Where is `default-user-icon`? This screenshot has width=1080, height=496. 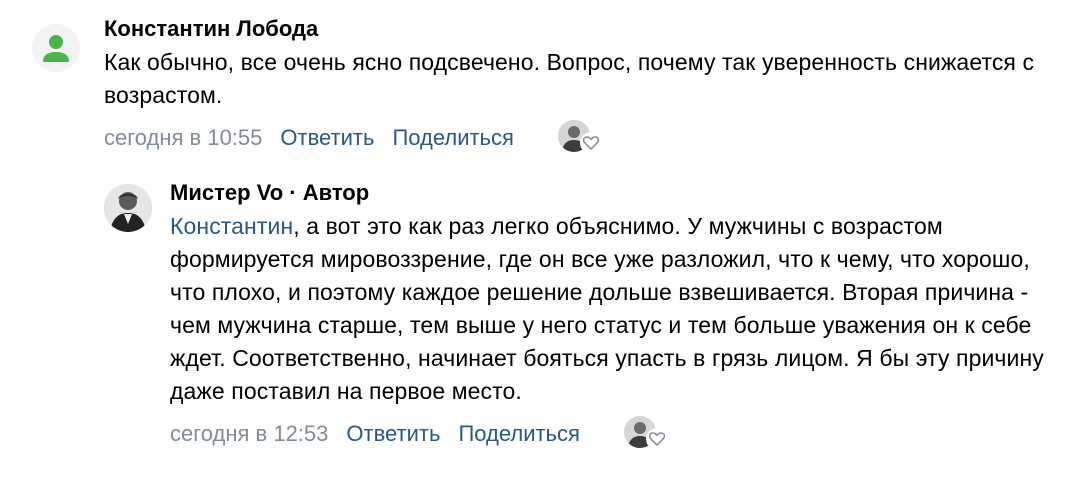 default-user-icon is located at coordinates (56, 48).